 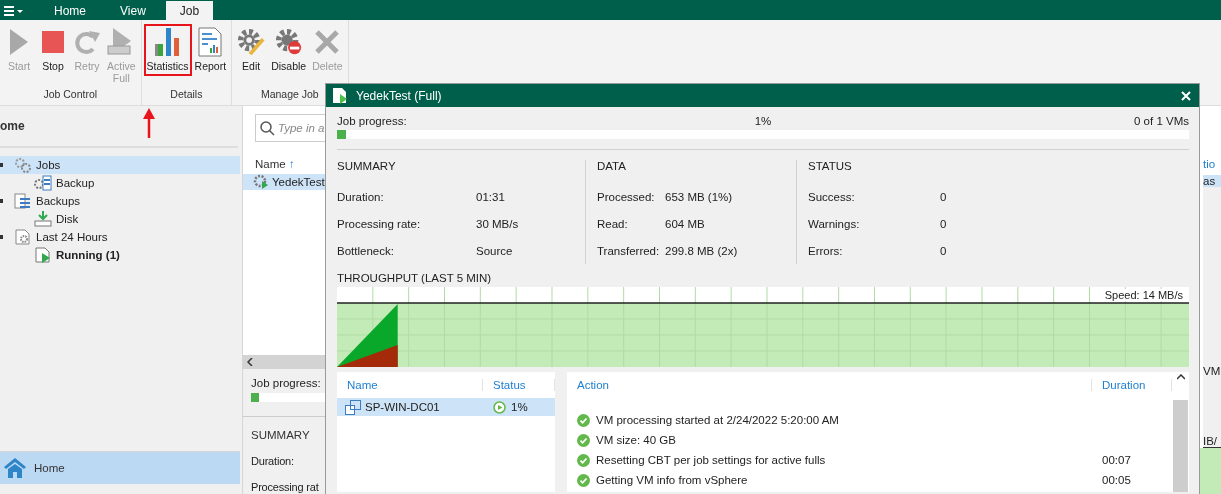 What do you see at coordinates (1143, 295) in the screenshot?
I see `speed-label: Speed: 14 MB/s` at bounding box center [1143, 295].